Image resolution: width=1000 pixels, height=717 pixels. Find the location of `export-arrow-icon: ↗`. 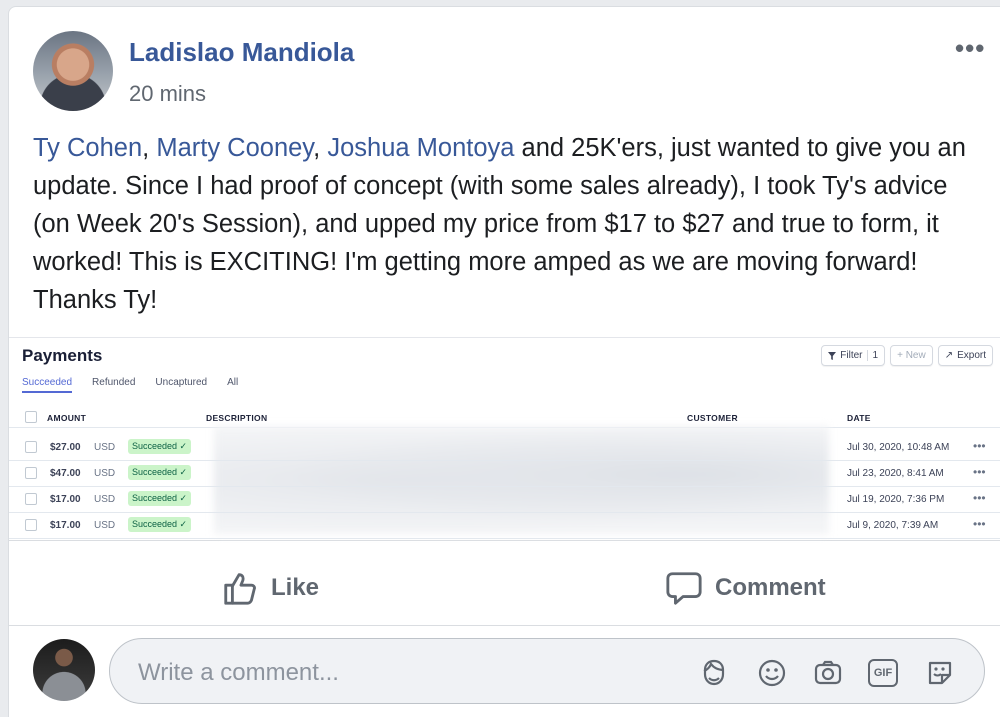

export-arrow-icon: ↗ is located at coordinates (949, 355).